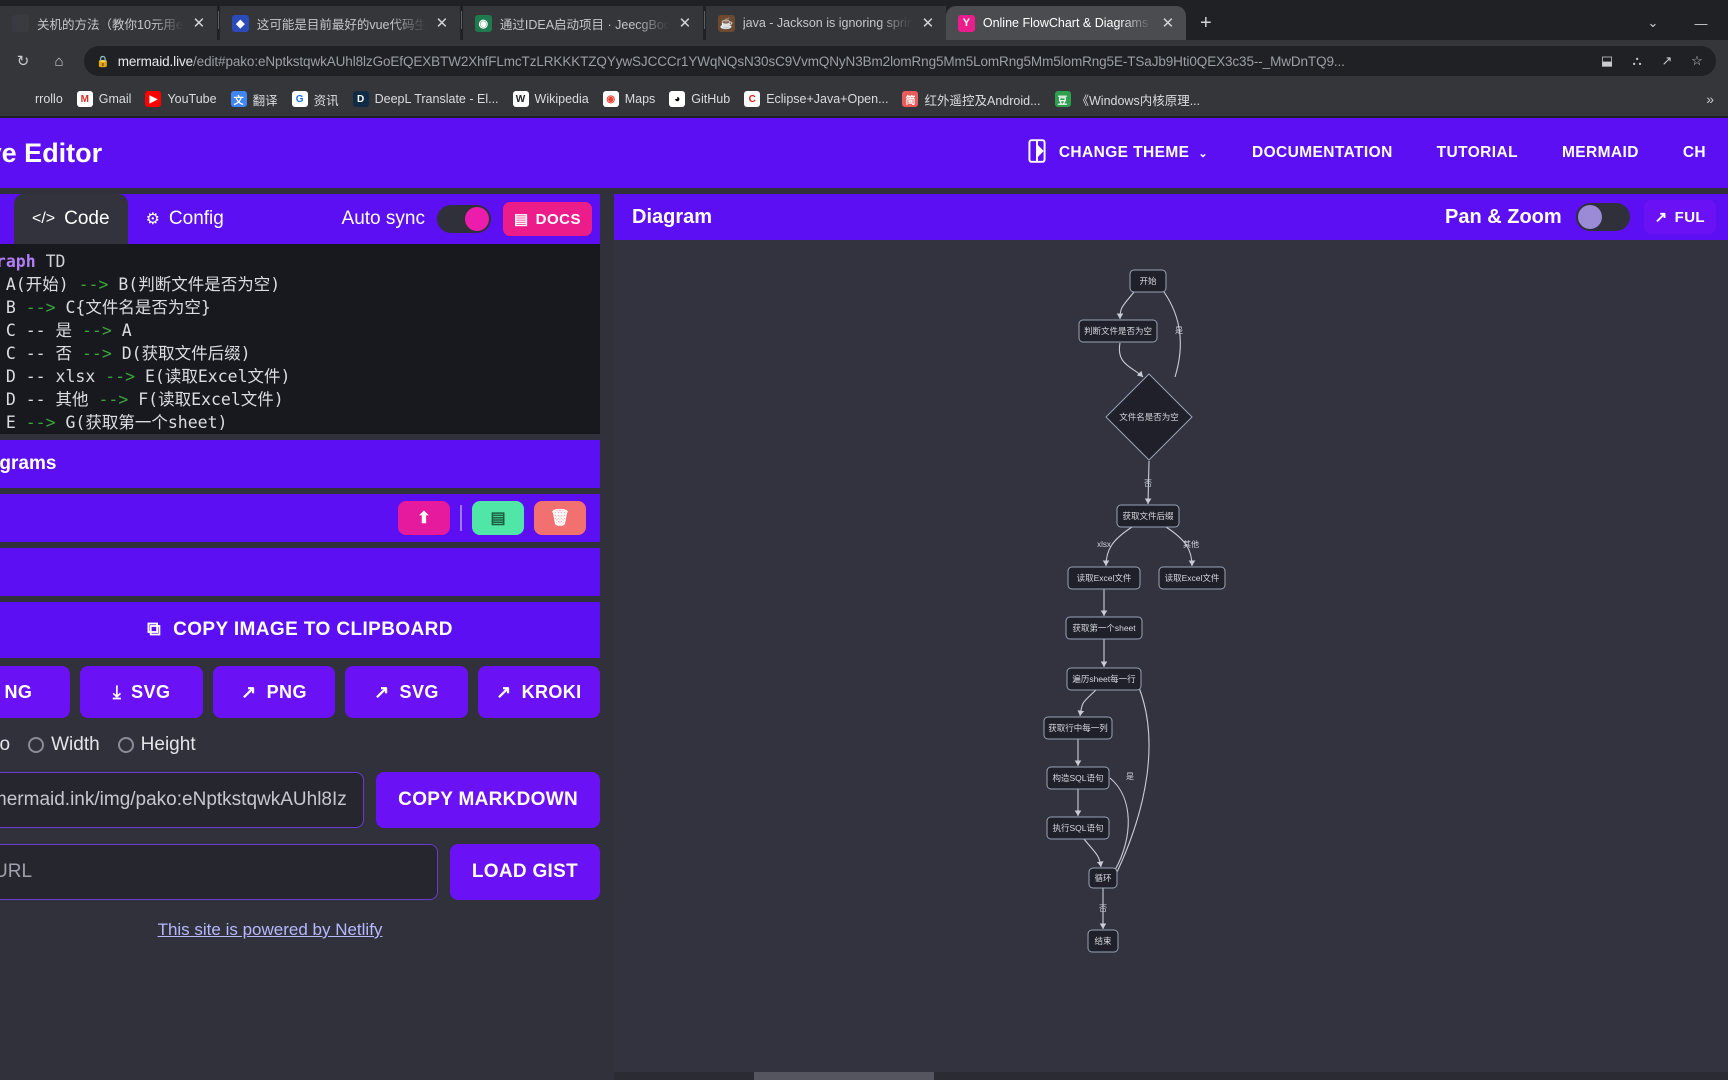 The height and width of the screenshot is (1080, 1728). I want to click on nav-change-theme: CHANGE THEME ⌄, so click(1116, 153).